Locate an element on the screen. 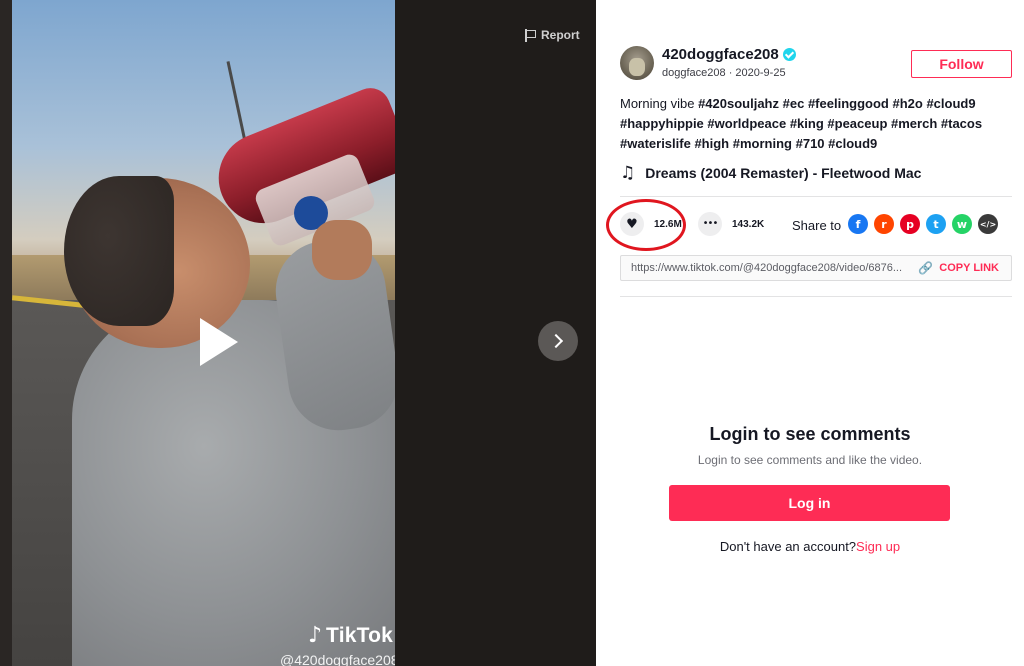 This screenshot has width=1024, height=666. tiktok-watermark: ♪ TikTok is located at coordinates (350, 636).